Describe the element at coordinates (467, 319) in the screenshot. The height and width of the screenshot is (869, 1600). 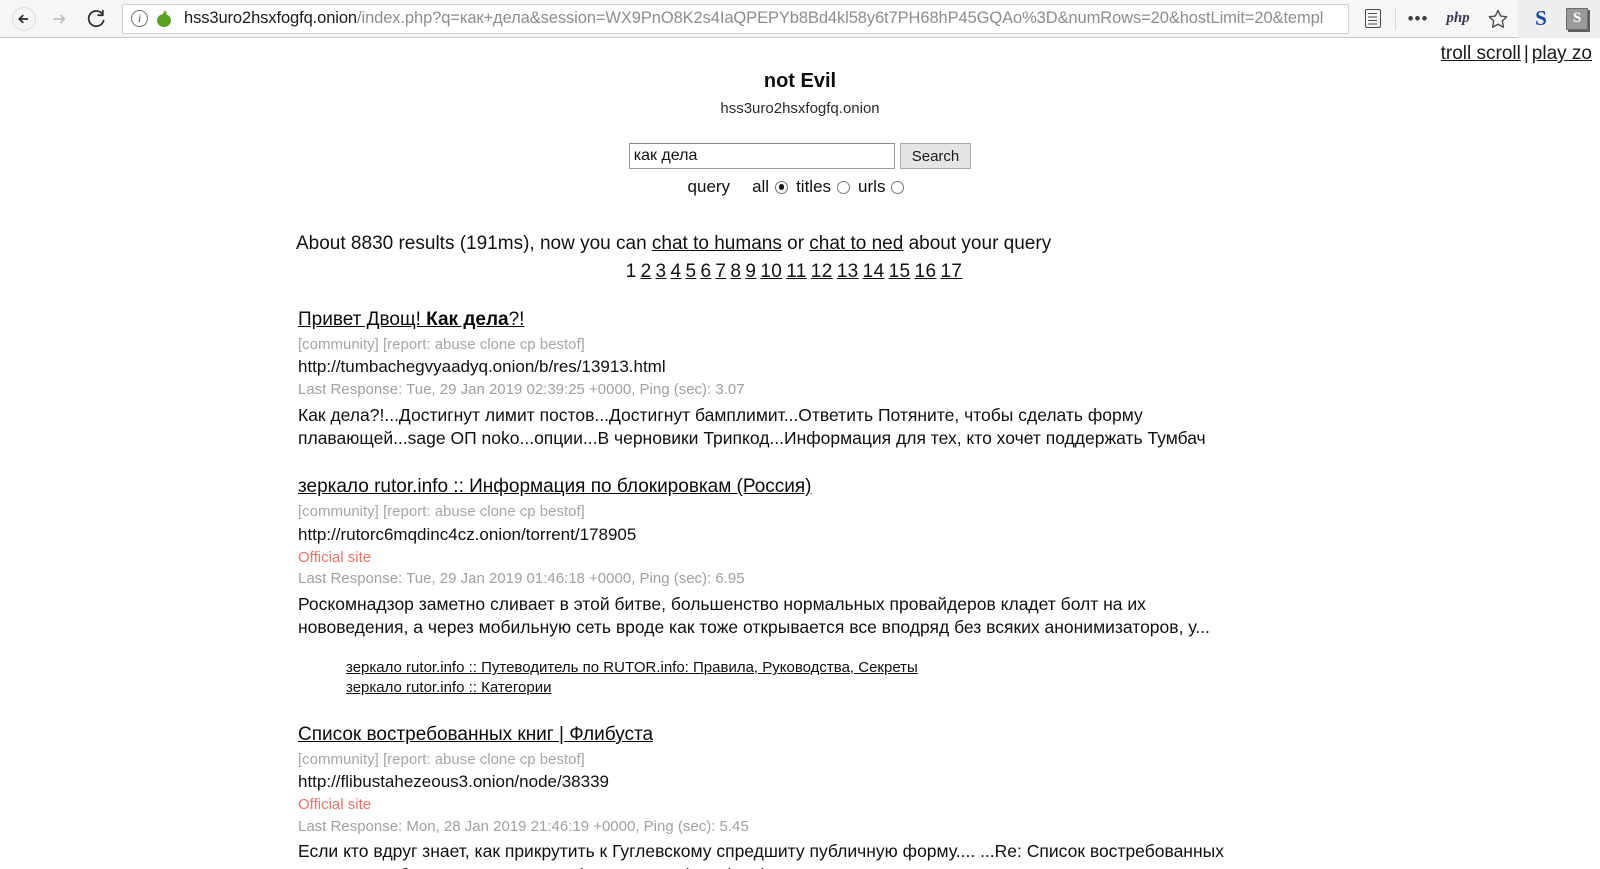
I see `result-title-highlight: Как дела` at that location.